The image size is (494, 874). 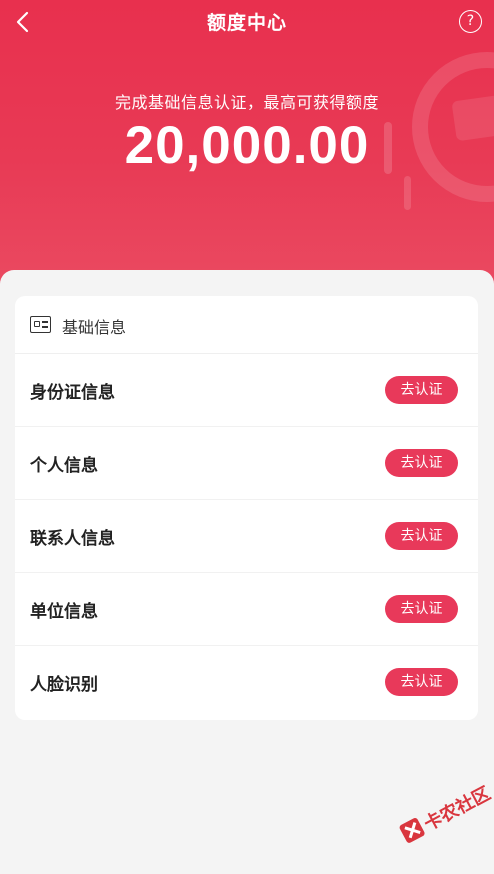 What do you see at coordinates (72, 393) in the screenshot?
I see `list-item-label: 身份证信息` at bounding box center [72, 393].